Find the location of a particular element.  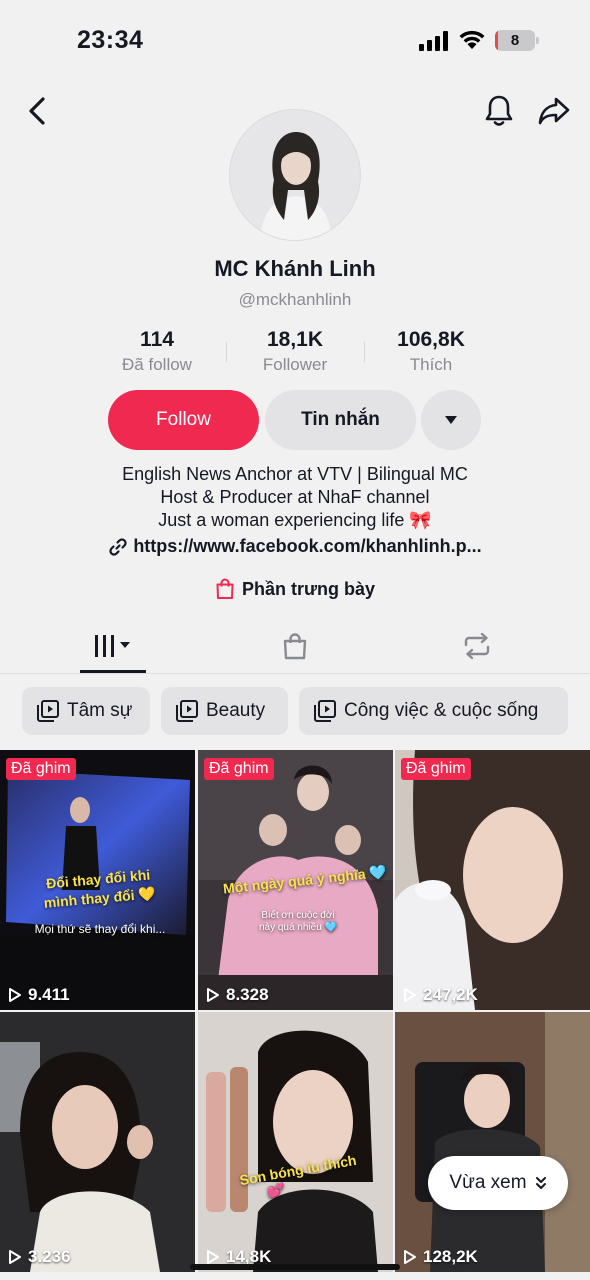

stat-following: 114 Đã follow is located at coordinates (157, 351).